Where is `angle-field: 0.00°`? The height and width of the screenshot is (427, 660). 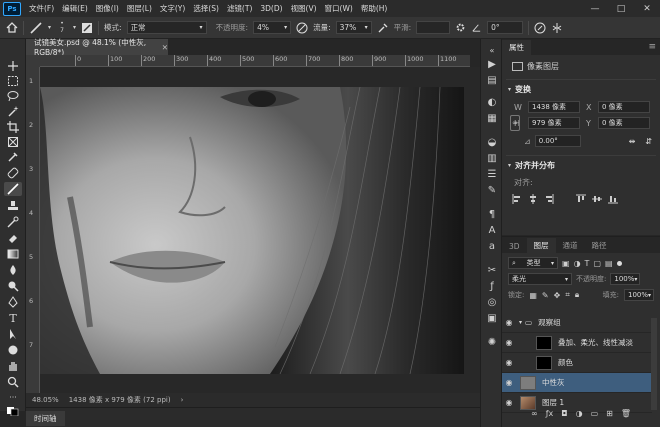
angle-field: 0.00° is located at coordinates (557, 141).